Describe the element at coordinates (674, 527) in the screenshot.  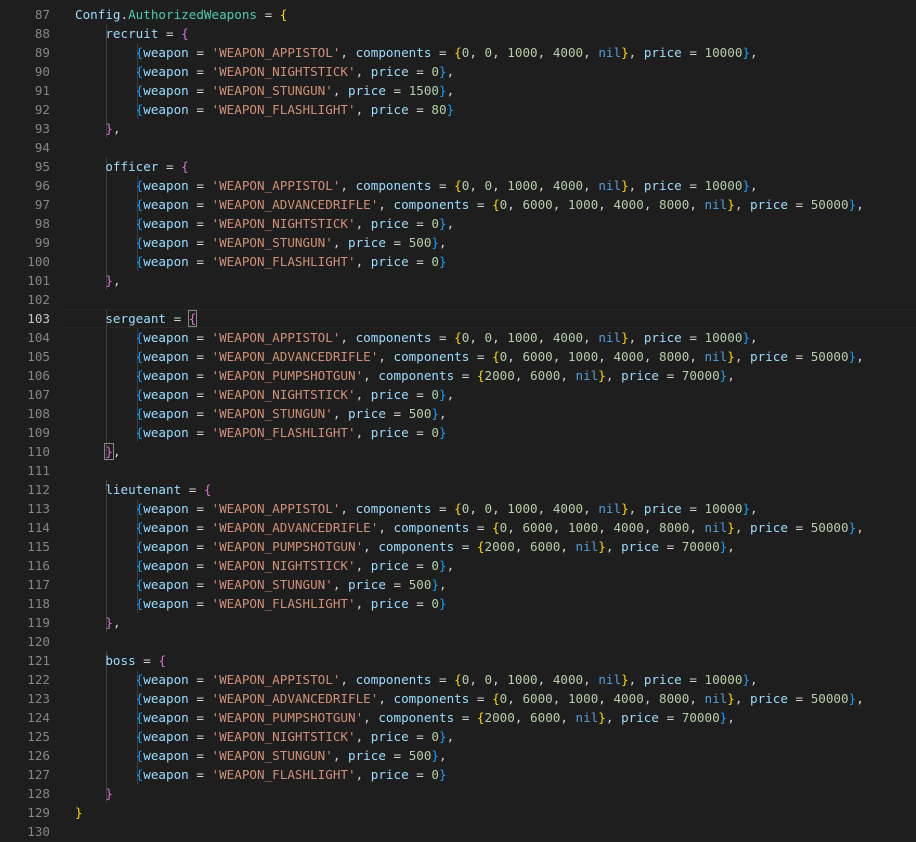
I see `code-token: 8000` at that location.